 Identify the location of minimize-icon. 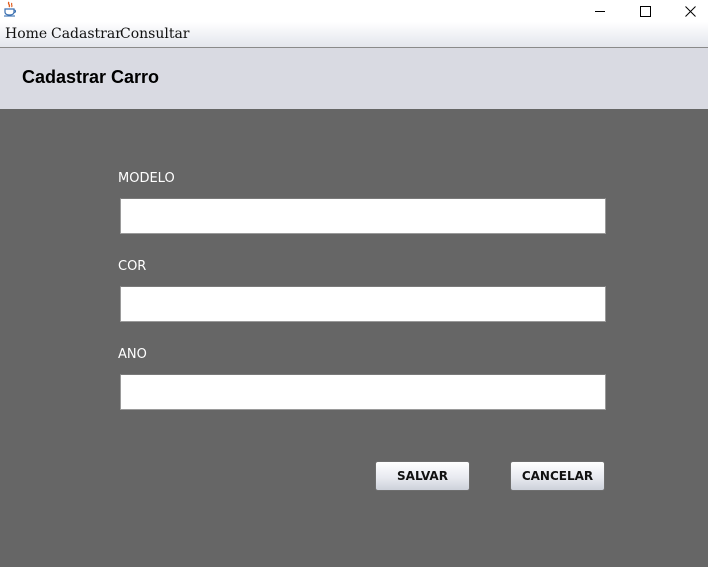
(600, 11).